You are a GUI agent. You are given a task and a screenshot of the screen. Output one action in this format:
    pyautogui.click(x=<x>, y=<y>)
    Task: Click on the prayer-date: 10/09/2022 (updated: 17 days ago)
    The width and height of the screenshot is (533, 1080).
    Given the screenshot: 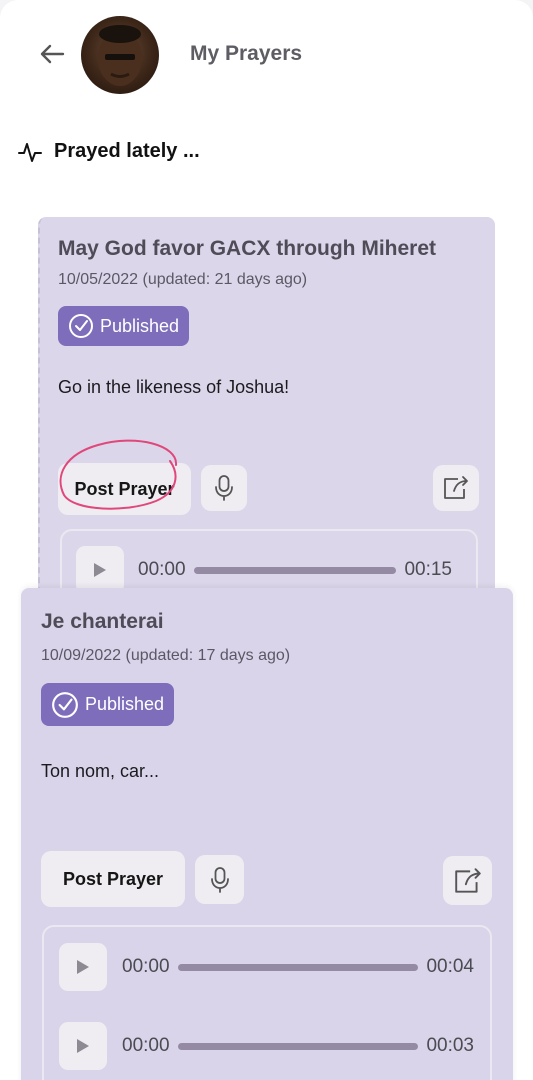 What is the action you would take?
    pyautogui.click(x=166, y=655)
    